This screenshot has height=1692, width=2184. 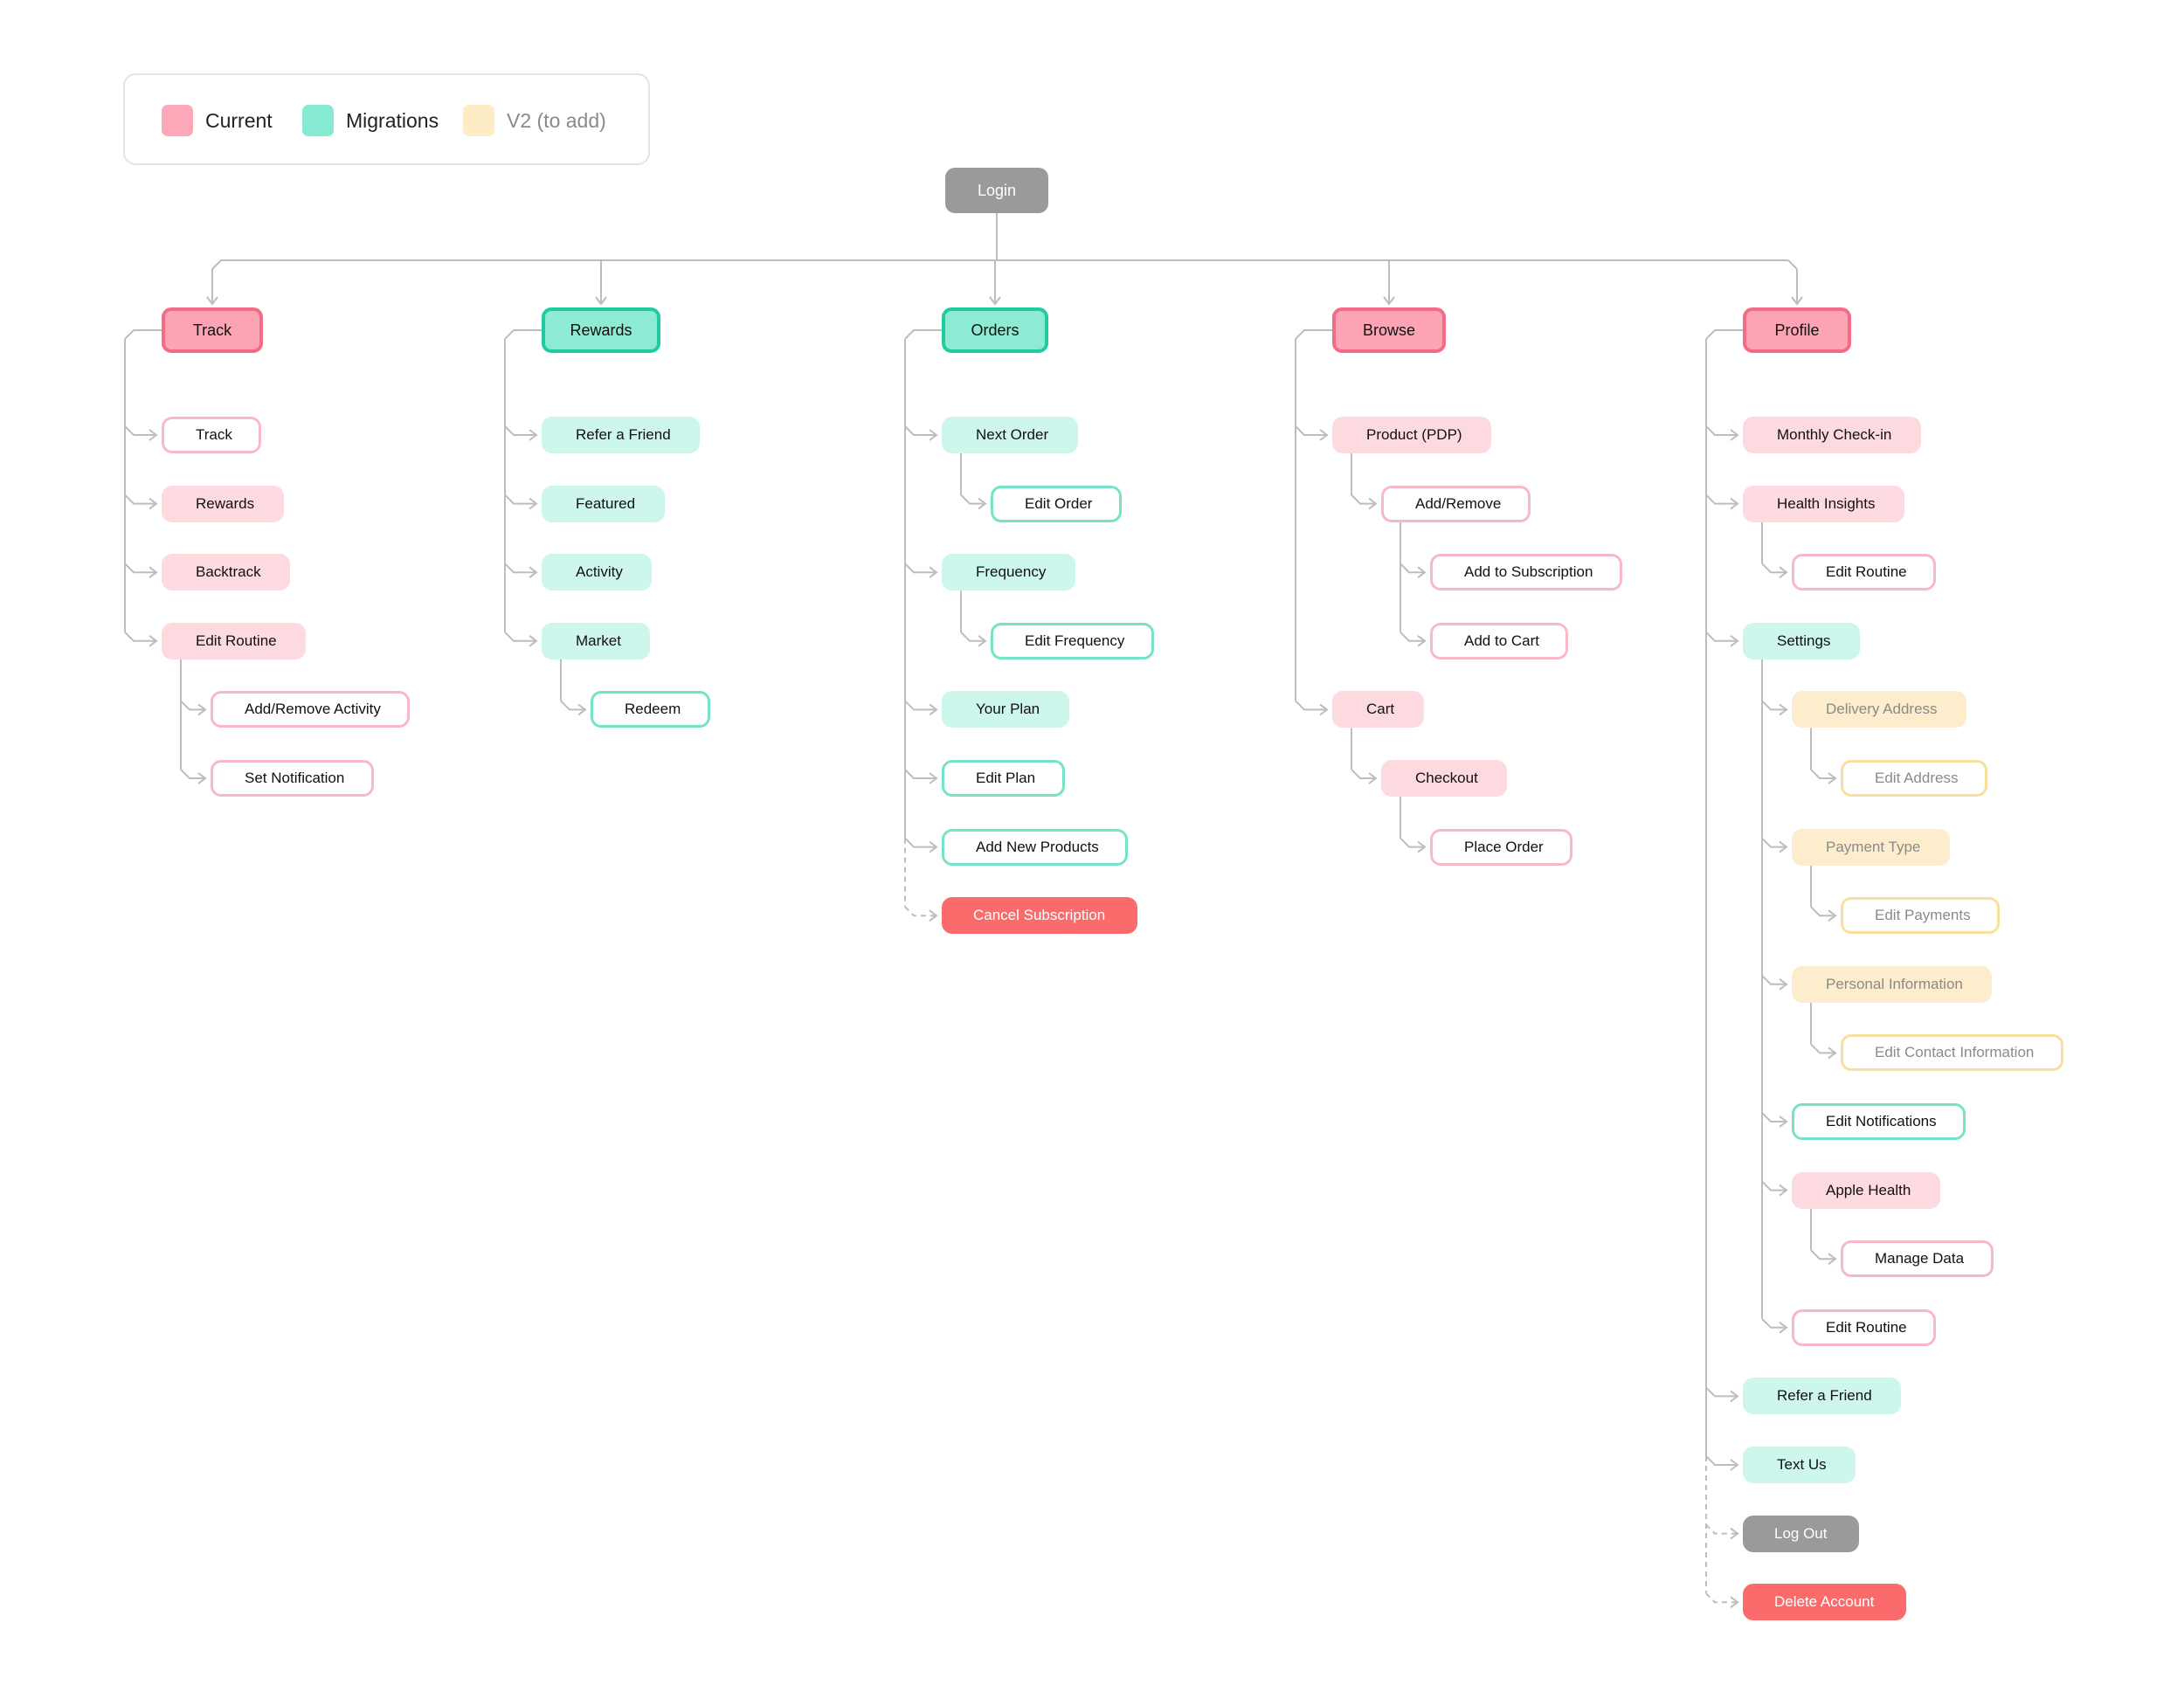 What do you see at coordinates (1801, 1533) in the screenshot?
I see `node-profile-log-out: Log Out` at bounding box center [1801, 1533].